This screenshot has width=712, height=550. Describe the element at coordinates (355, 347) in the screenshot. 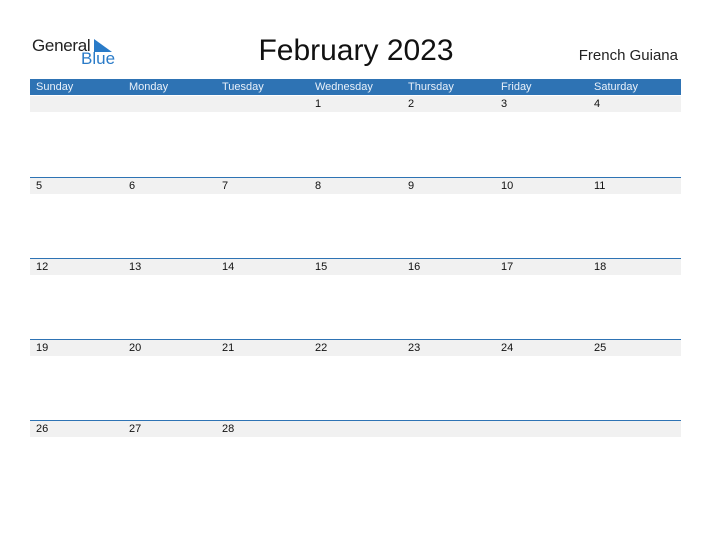

I see `week-row-4: 19 20 21 22 23 24 25` at that location.